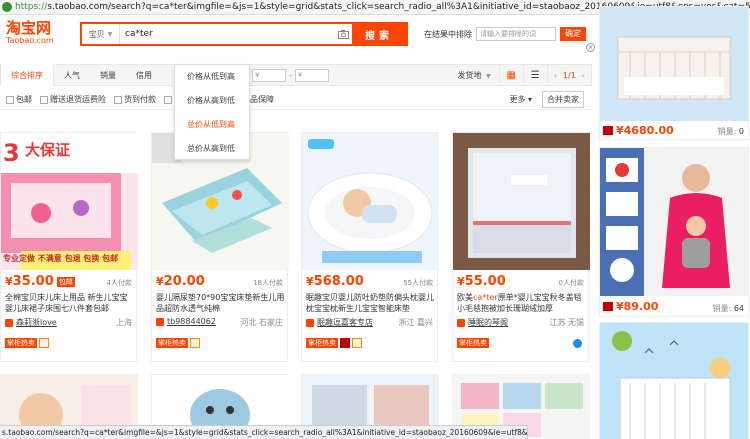 The width and height of the screenshot is (750, 439). I want to click on shop-link: 眠趣逗嘉客专店, so click(339, 322).